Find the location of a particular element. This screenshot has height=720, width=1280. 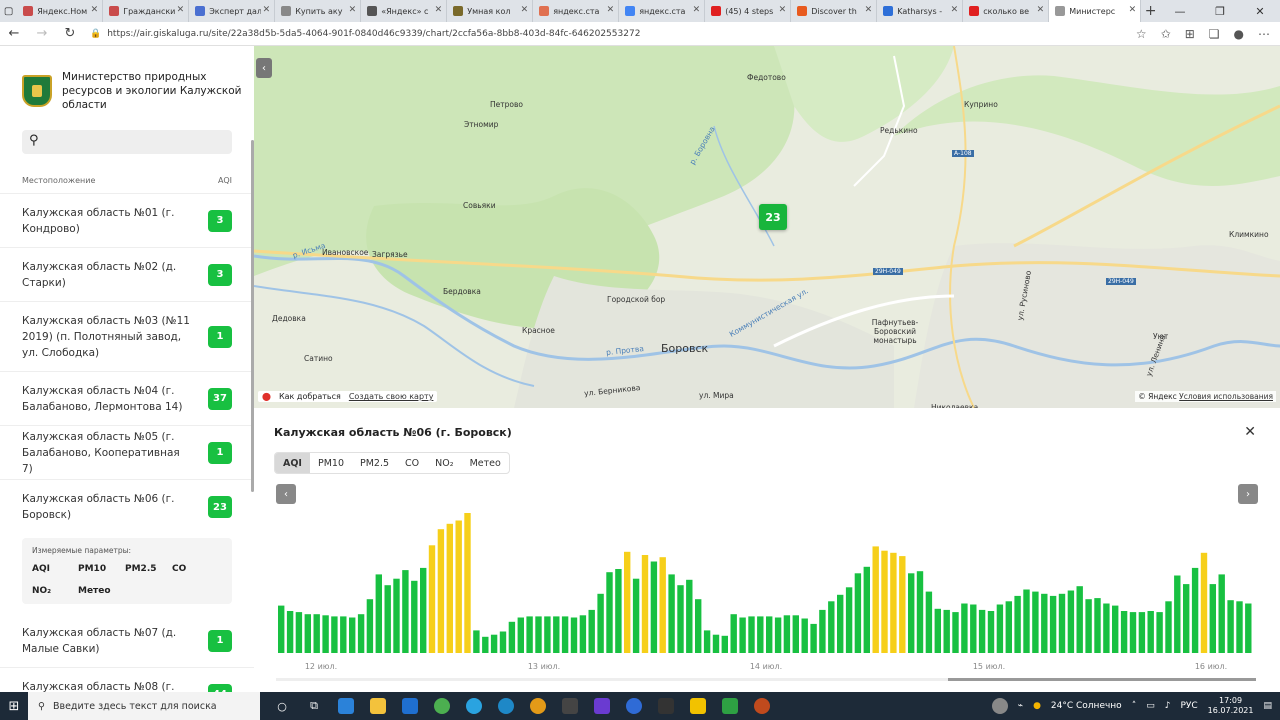

location-item: Калужская область №01 (г. Кондрово) 3 is located at coordinates (127, 221).